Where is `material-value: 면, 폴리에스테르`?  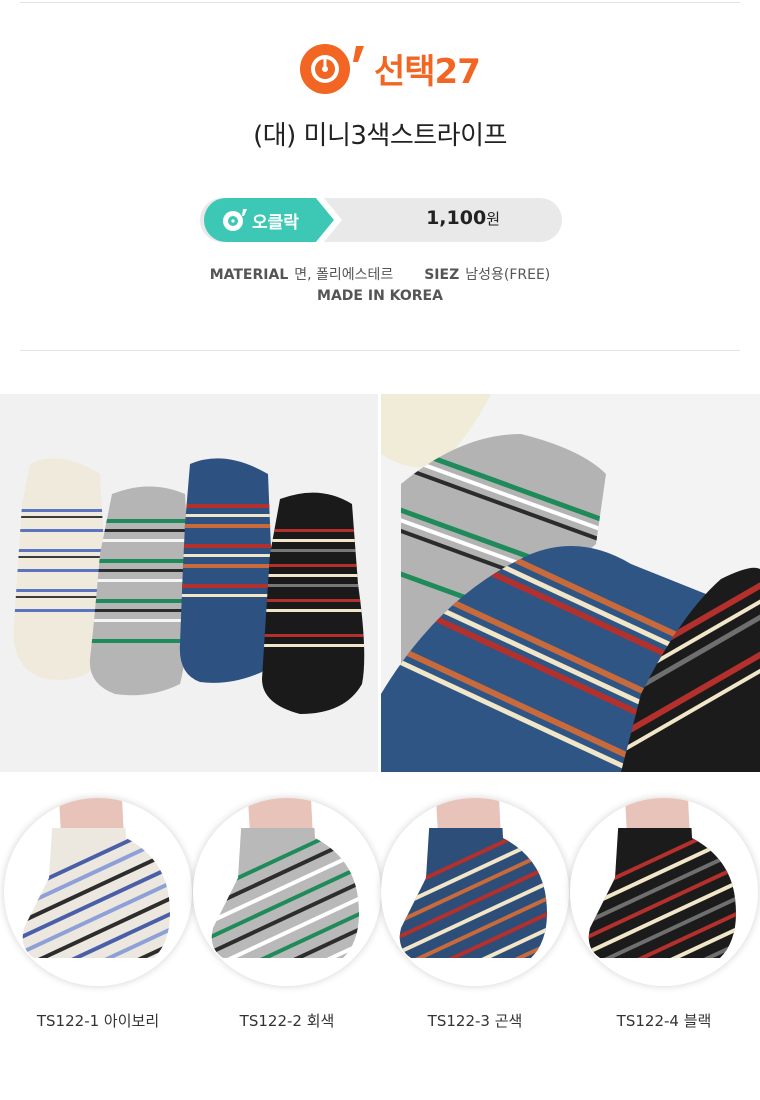 material-value: 면, 폴리에스테르 is located at coordinates (344, 275).